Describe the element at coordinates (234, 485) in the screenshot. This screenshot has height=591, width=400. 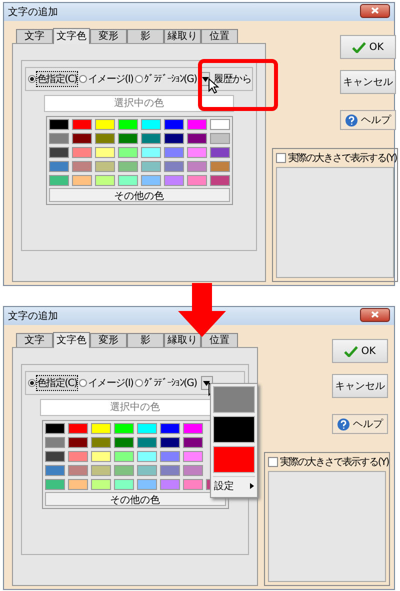
I see `settings-menu-item: 設定` at that location.